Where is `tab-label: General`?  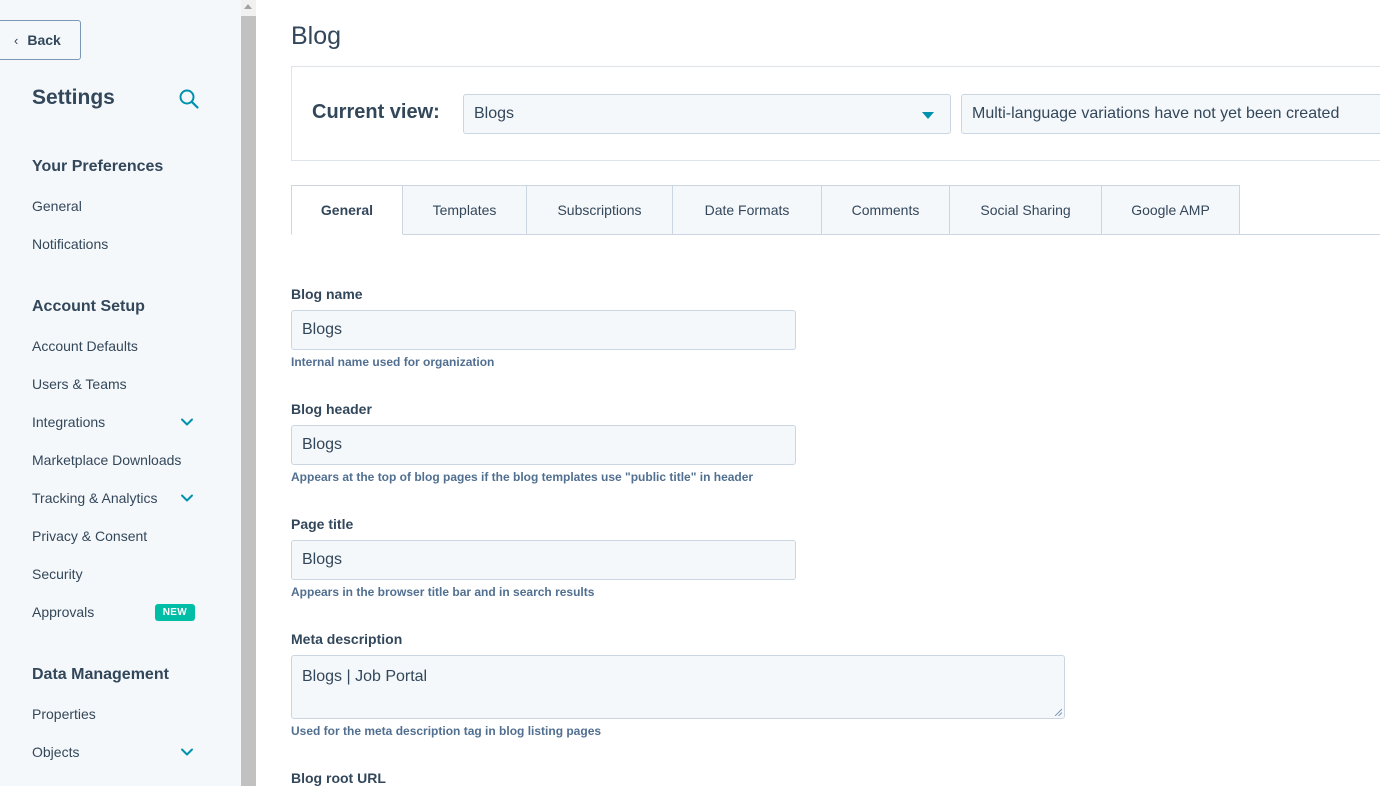
tab-label: General is located at coordinates (347, 210).